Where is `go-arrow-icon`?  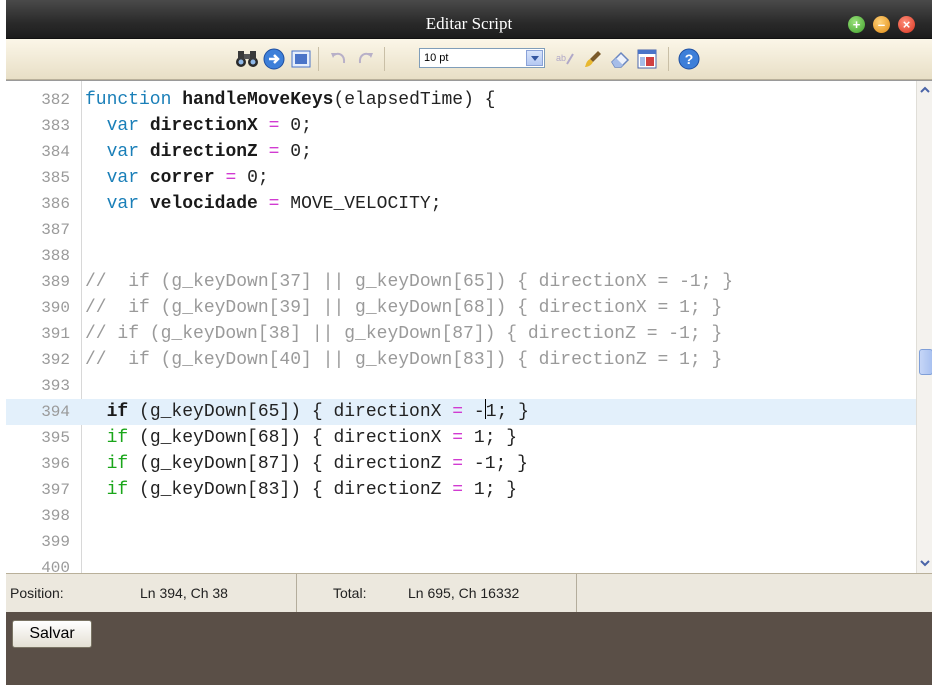
go-arrow-icon is located at coordinates (274, 59).